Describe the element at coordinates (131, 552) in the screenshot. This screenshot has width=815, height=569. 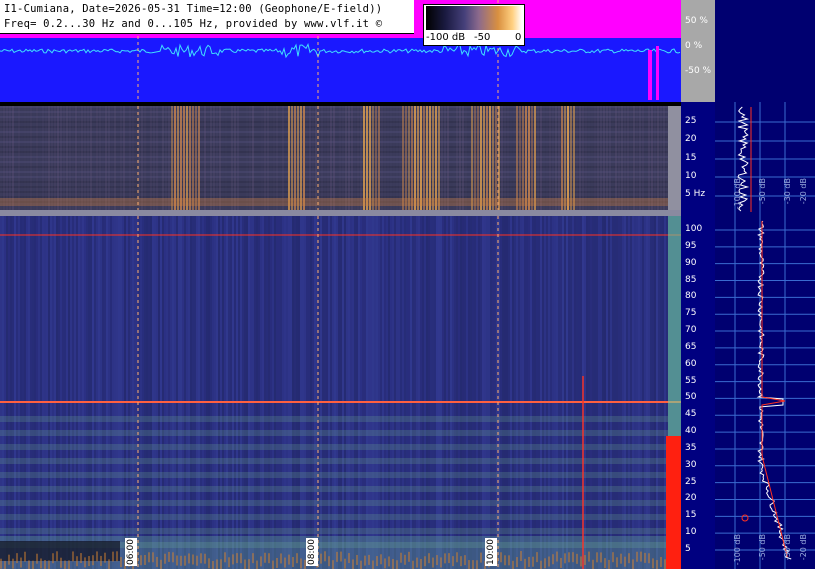
I see `time-label: 06:00` at that location.